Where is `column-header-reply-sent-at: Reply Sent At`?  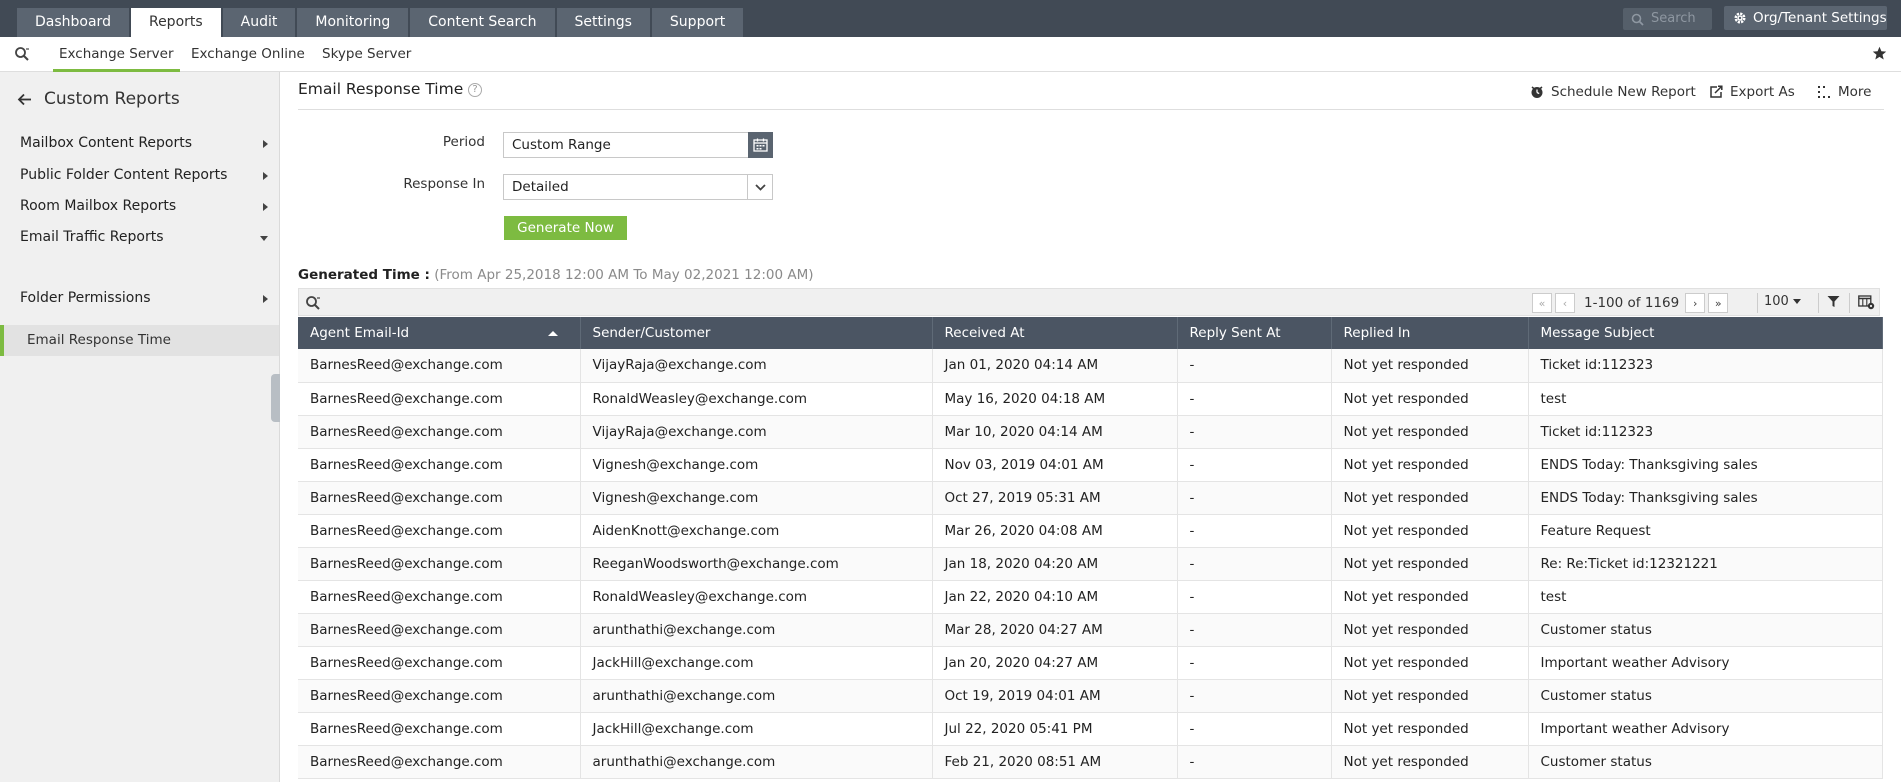 column-header-reply-sent-at: Reply Sent At is located at coordinates (1254, 333).